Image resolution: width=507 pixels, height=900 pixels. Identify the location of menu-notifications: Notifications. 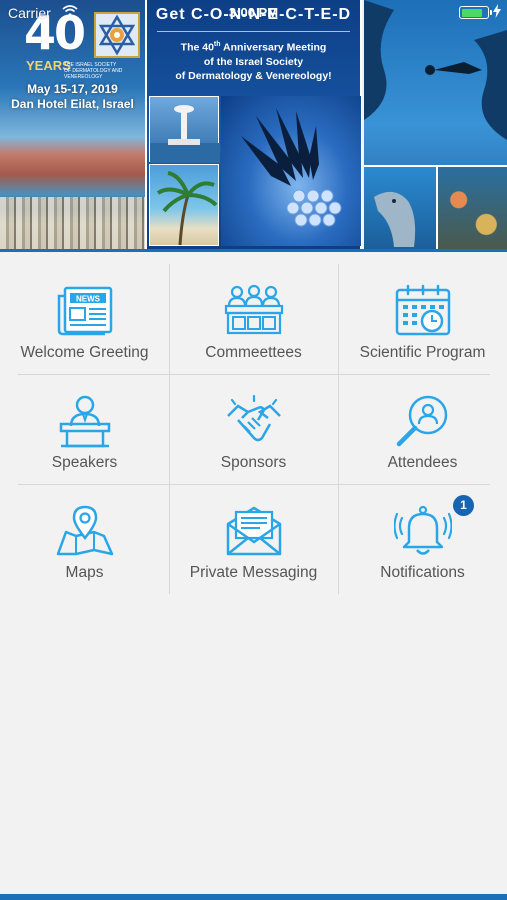
(422, 539).